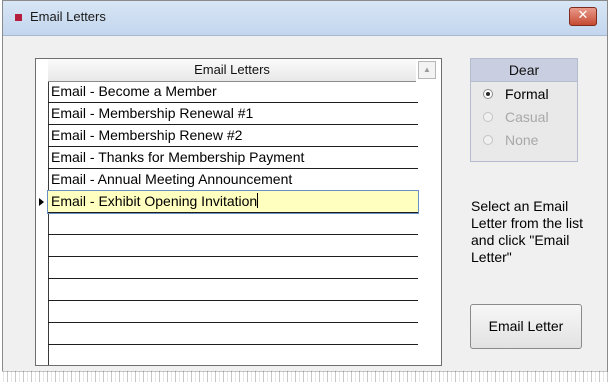  Describe the element at coordinates (18, 17) in the screenshot. I see `app-icon` at that location.